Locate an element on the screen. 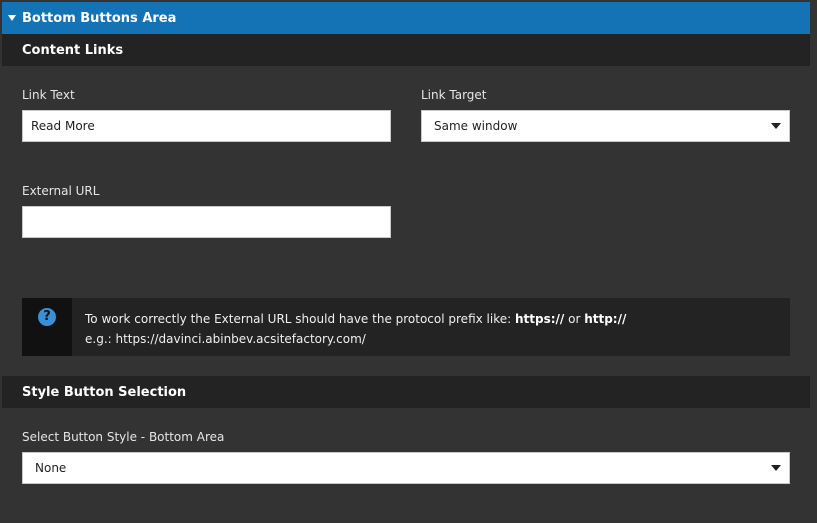 The width and height of the screenshot is (817, 523). info-or-word: or is located at coordinates (574, 319).